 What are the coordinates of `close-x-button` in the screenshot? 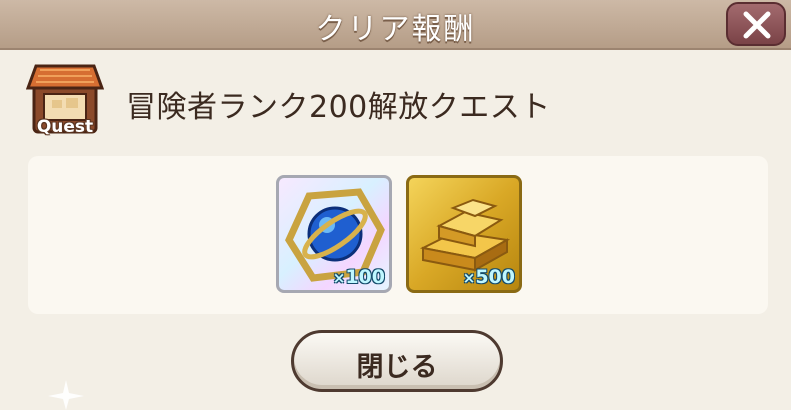 It's located at (756, 24).